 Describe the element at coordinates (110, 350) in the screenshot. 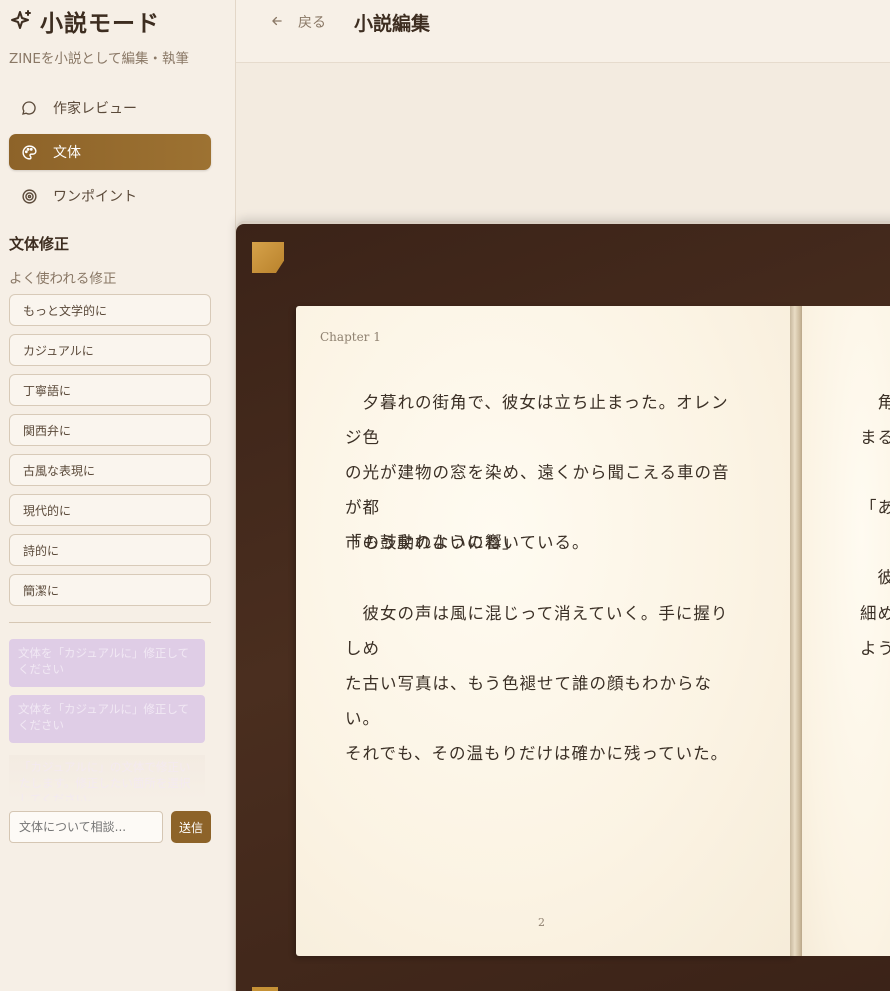

I see `preset-casual-button: カジュアルに` at that location.